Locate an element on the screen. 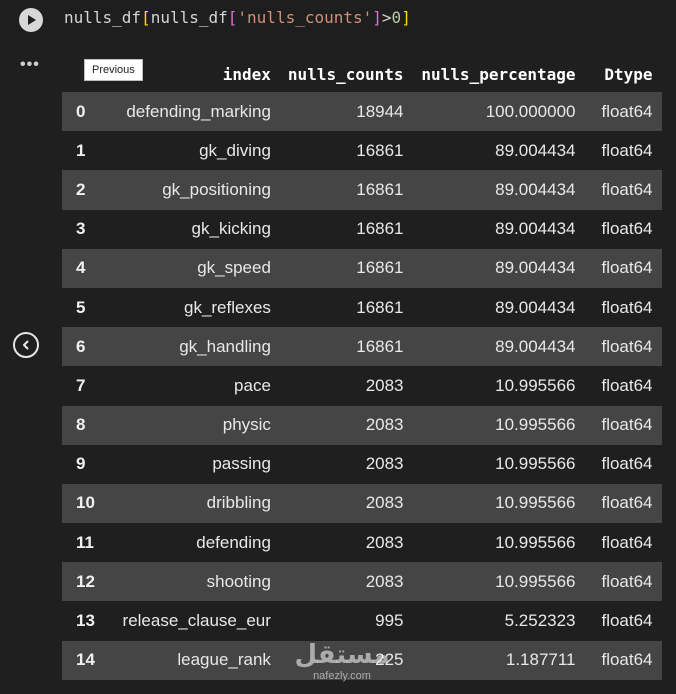 Image resolution: width=676 pixels, height=694 pixels. cell-index: gk_positioning is located at coordinates (196, 190).